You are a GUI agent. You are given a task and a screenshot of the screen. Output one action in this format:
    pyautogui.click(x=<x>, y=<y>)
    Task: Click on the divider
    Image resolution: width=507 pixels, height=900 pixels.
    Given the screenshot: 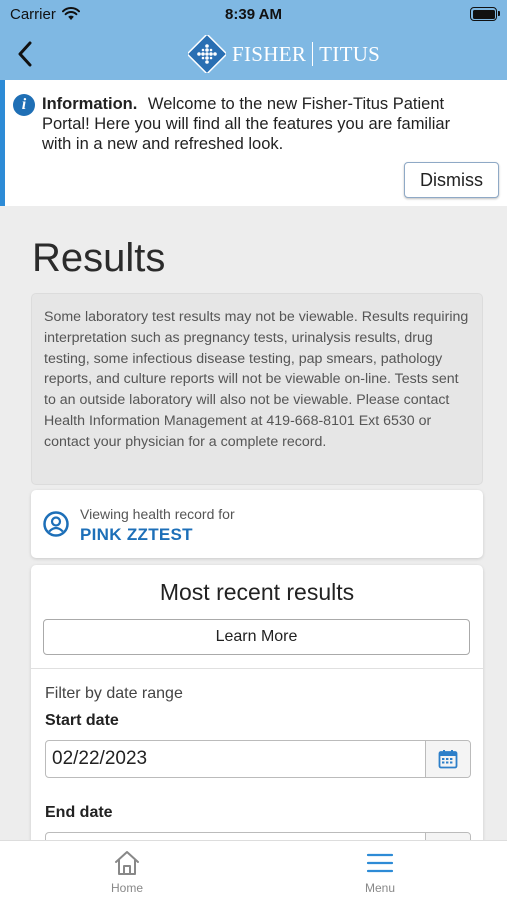 What is the action you would take?
    pyautogui.click(x=257, y=668)
    